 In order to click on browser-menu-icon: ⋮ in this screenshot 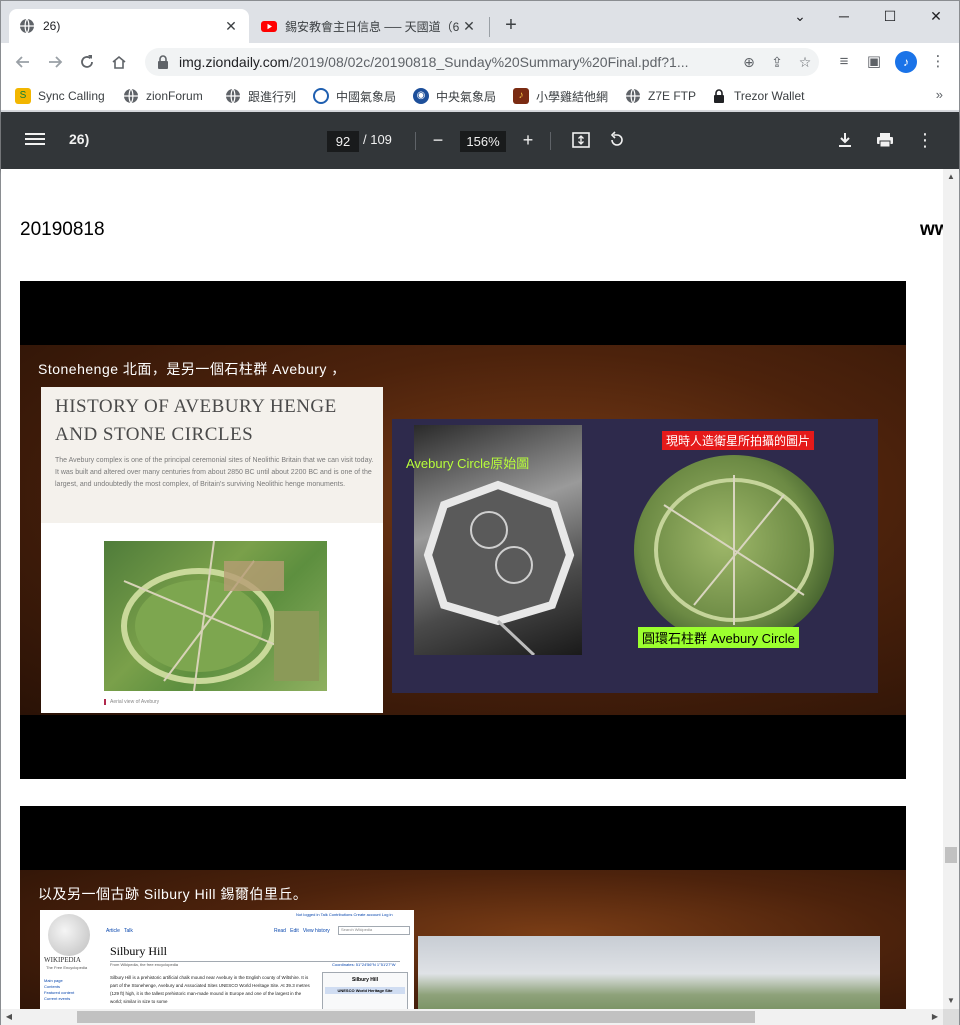, I will do `click(938, 62)`.